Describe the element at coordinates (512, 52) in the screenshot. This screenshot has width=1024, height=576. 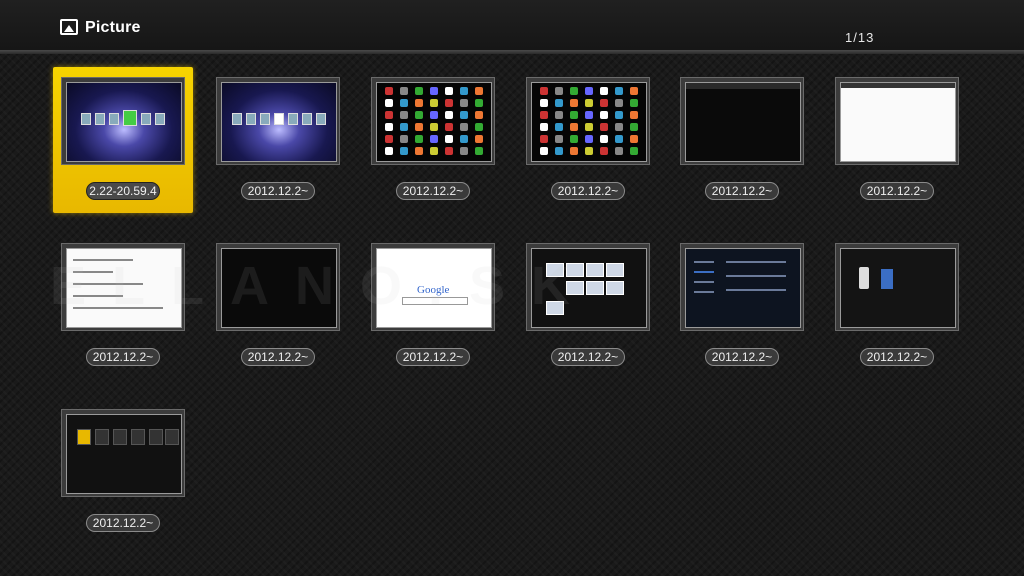
I see `header-divider` at that location.